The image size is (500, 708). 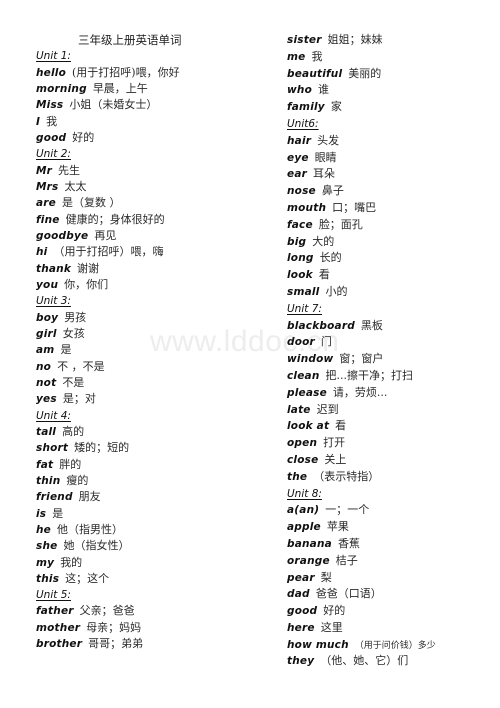 I want to click on english-word: me, so click(x=296, y=56).